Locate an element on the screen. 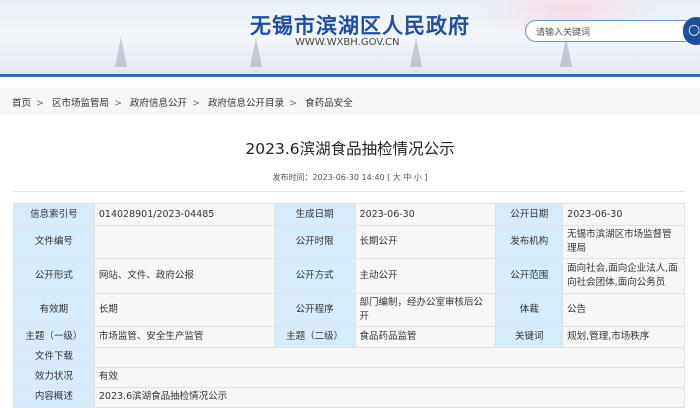 This screenshot has height=408, width=700. publish-info: 发布时间：2023-06-30 14:40 [ 大 中 小 ] is located at coordinates (350, 177).